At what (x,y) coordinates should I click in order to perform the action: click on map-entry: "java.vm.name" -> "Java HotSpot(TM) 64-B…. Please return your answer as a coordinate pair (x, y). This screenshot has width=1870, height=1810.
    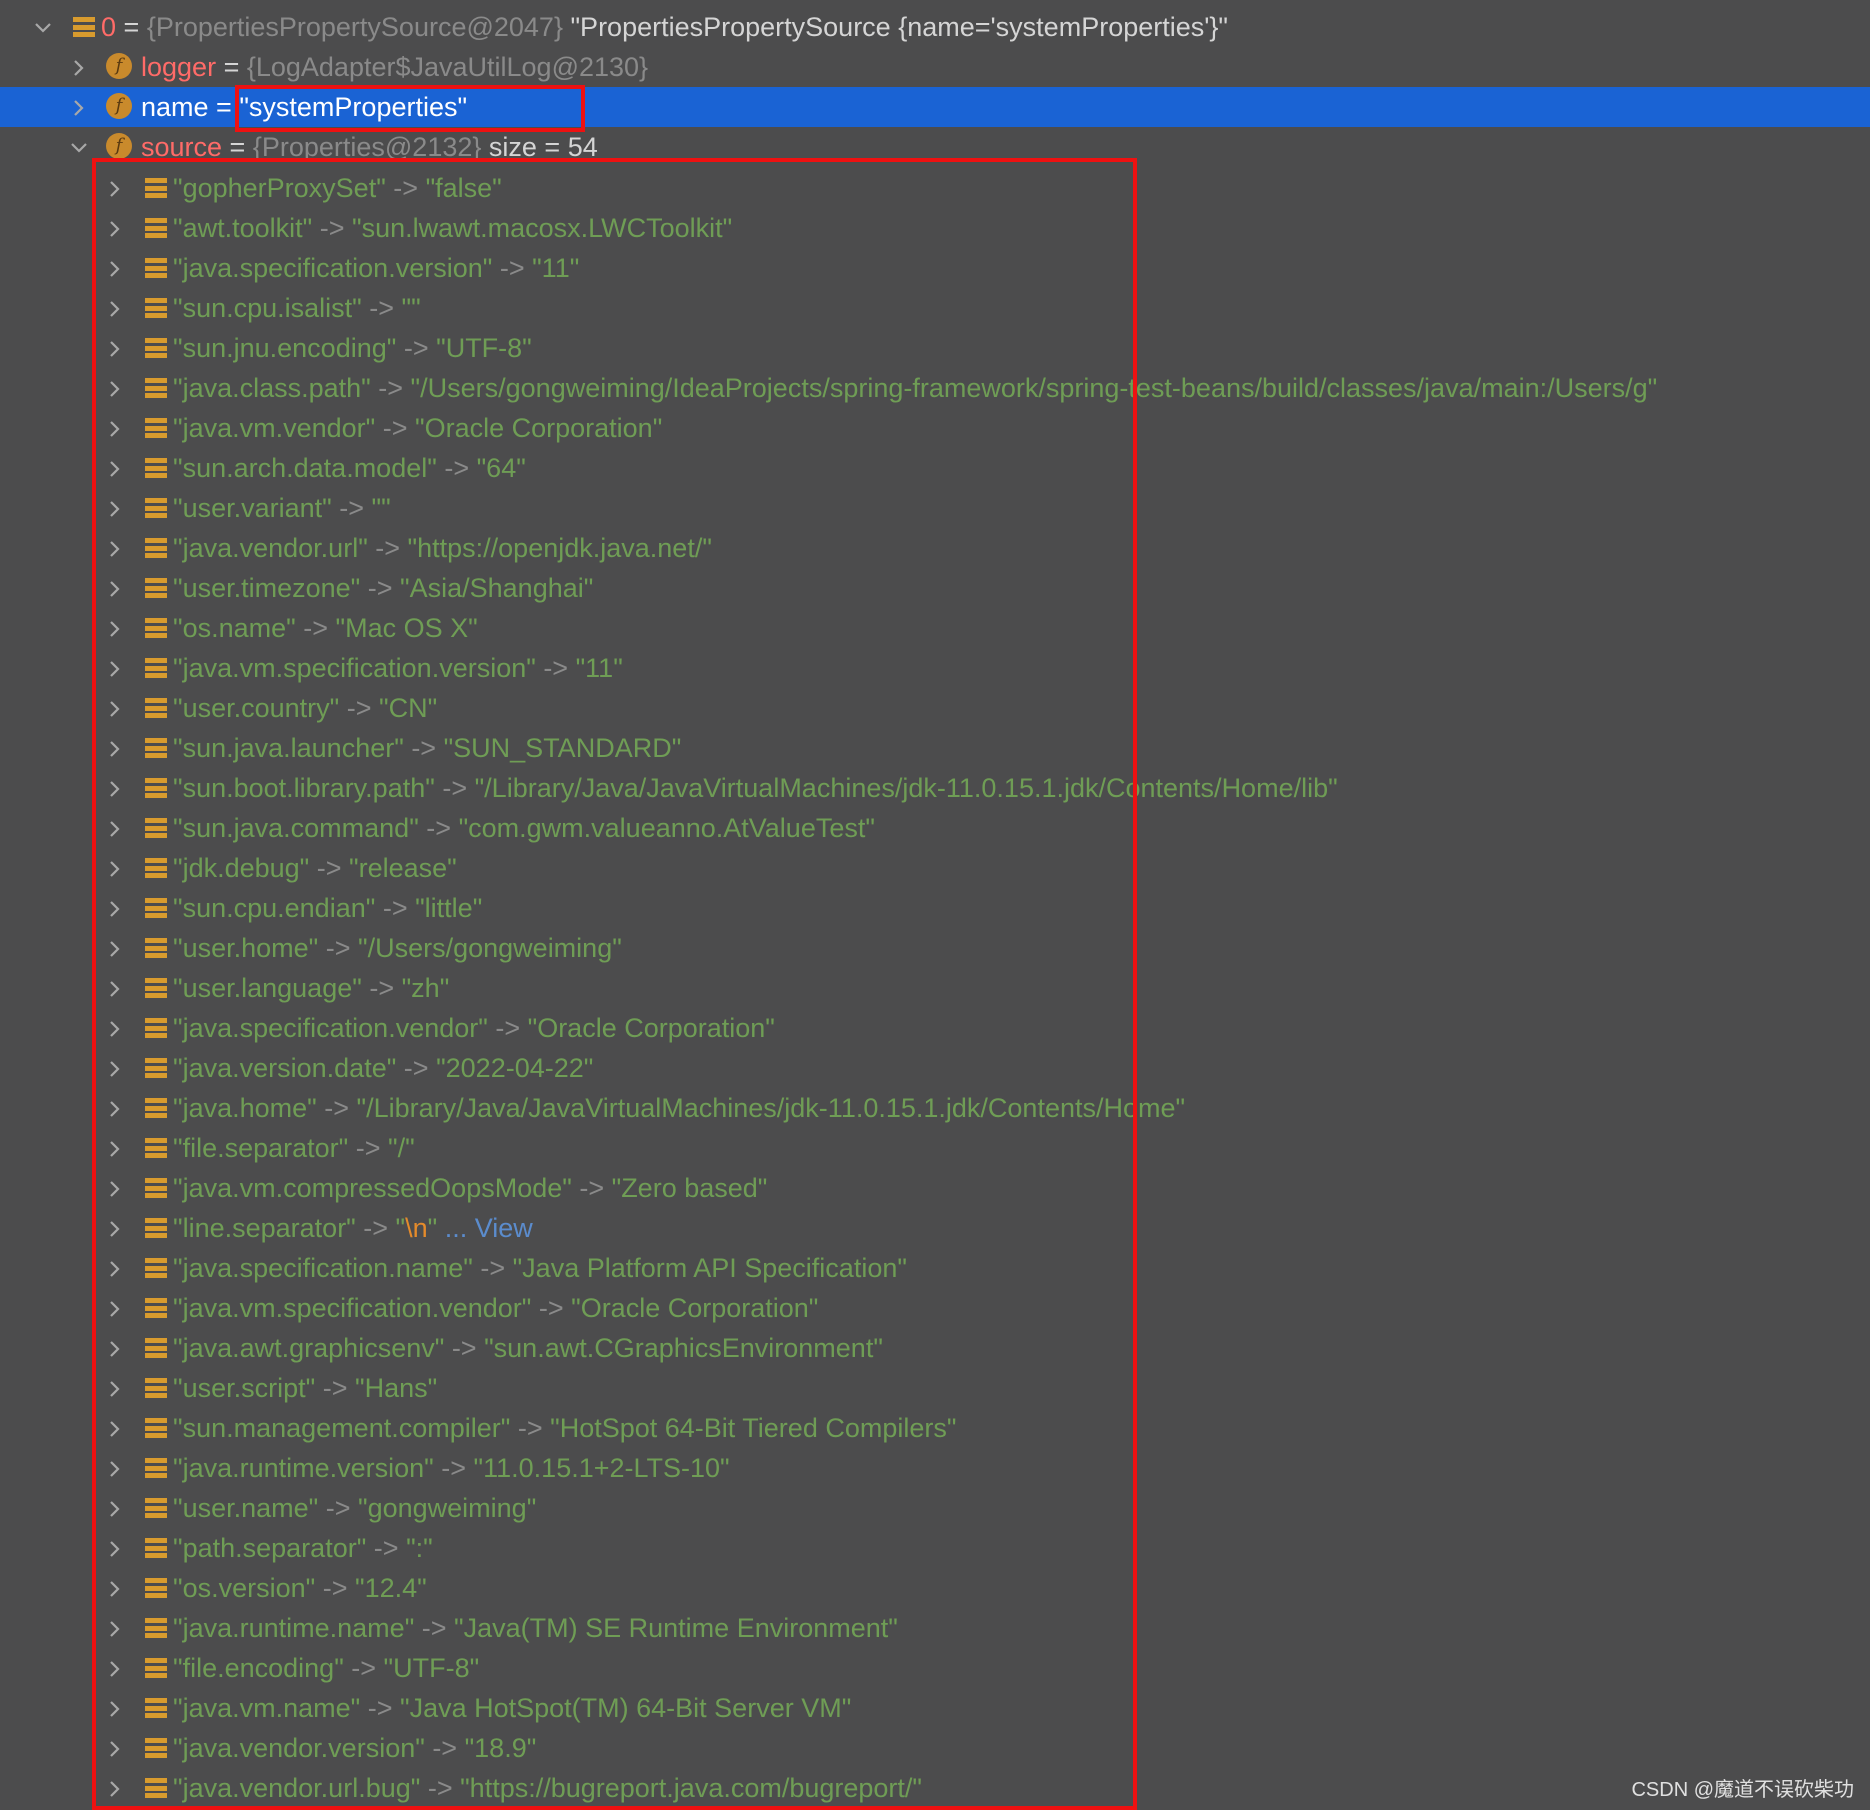
    Looking at the image, I should click on (935, 1708).